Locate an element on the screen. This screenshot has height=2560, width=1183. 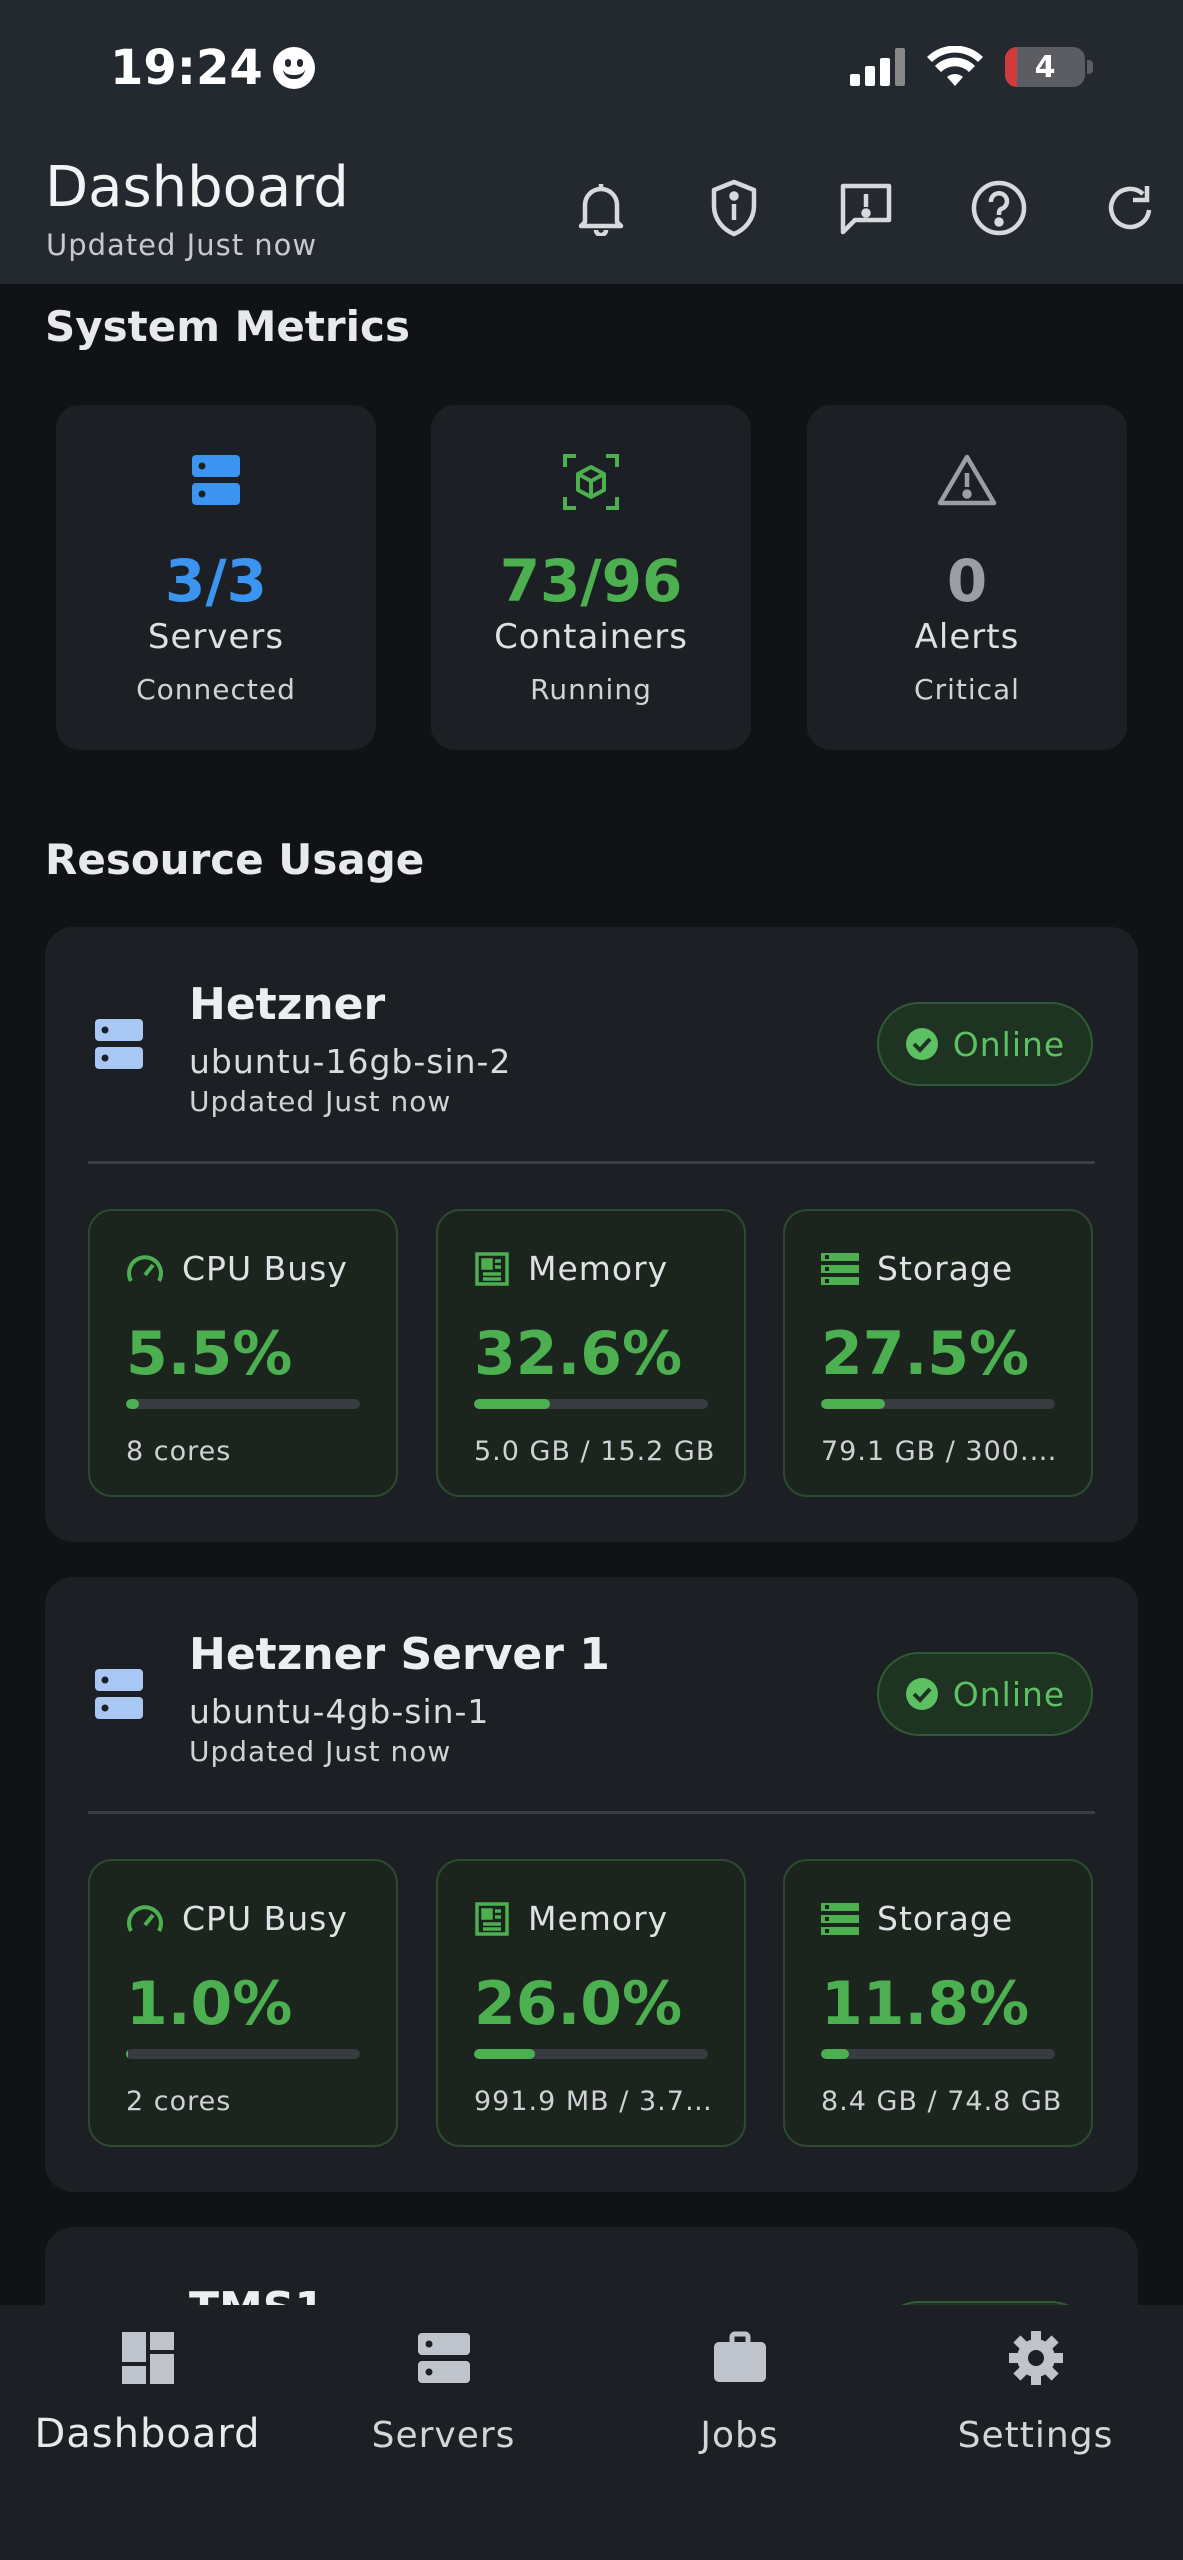
nav-label: Jobs is located at coordinates (739, 2435).